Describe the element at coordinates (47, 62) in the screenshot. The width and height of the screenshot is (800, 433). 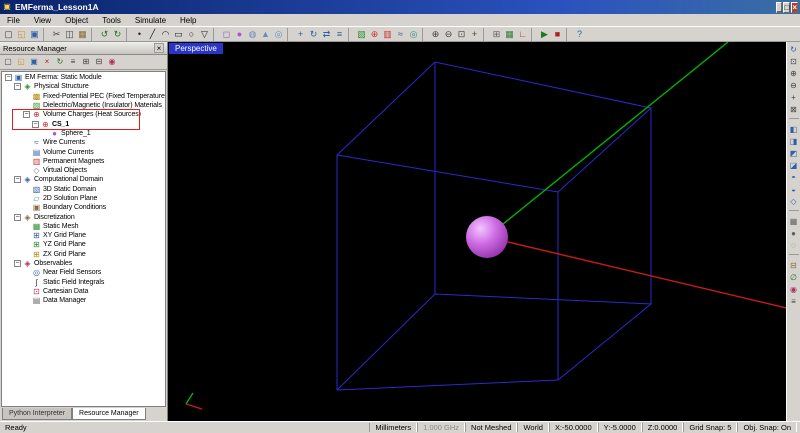
I see `delete-item-icon: ×` at that location.